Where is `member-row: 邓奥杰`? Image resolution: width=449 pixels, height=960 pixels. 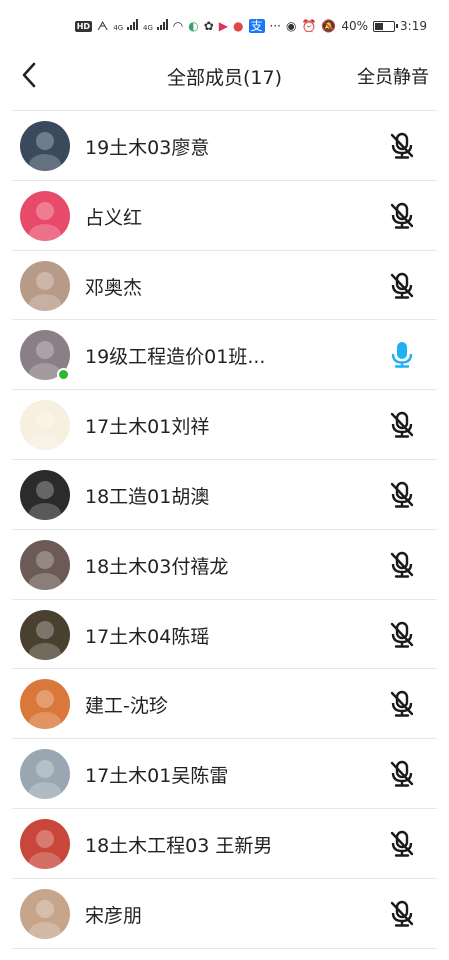 member-row: 邓奥杰 is located at coordinates (224, 286).